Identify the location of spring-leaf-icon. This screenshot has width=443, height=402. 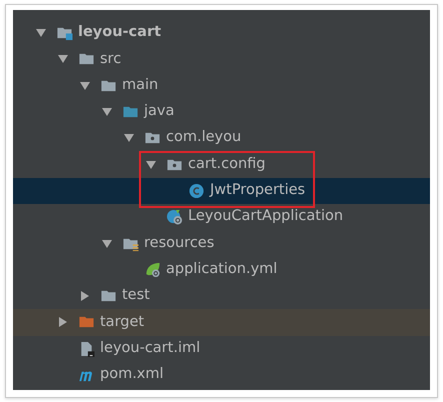
(152, 270).